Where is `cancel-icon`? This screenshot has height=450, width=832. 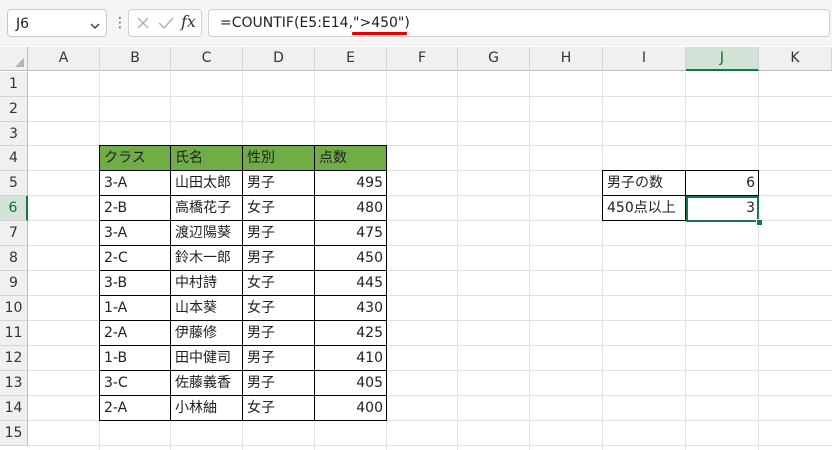
cancel-icon is located at coordinates (143, 25).